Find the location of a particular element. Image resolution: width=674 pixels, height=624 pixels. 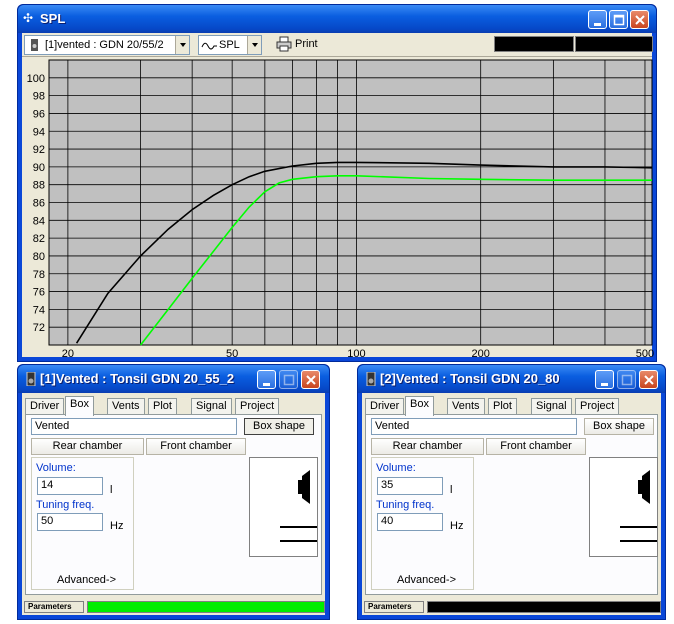

y-tick-label: 86 is located at coordinates (39, 204).